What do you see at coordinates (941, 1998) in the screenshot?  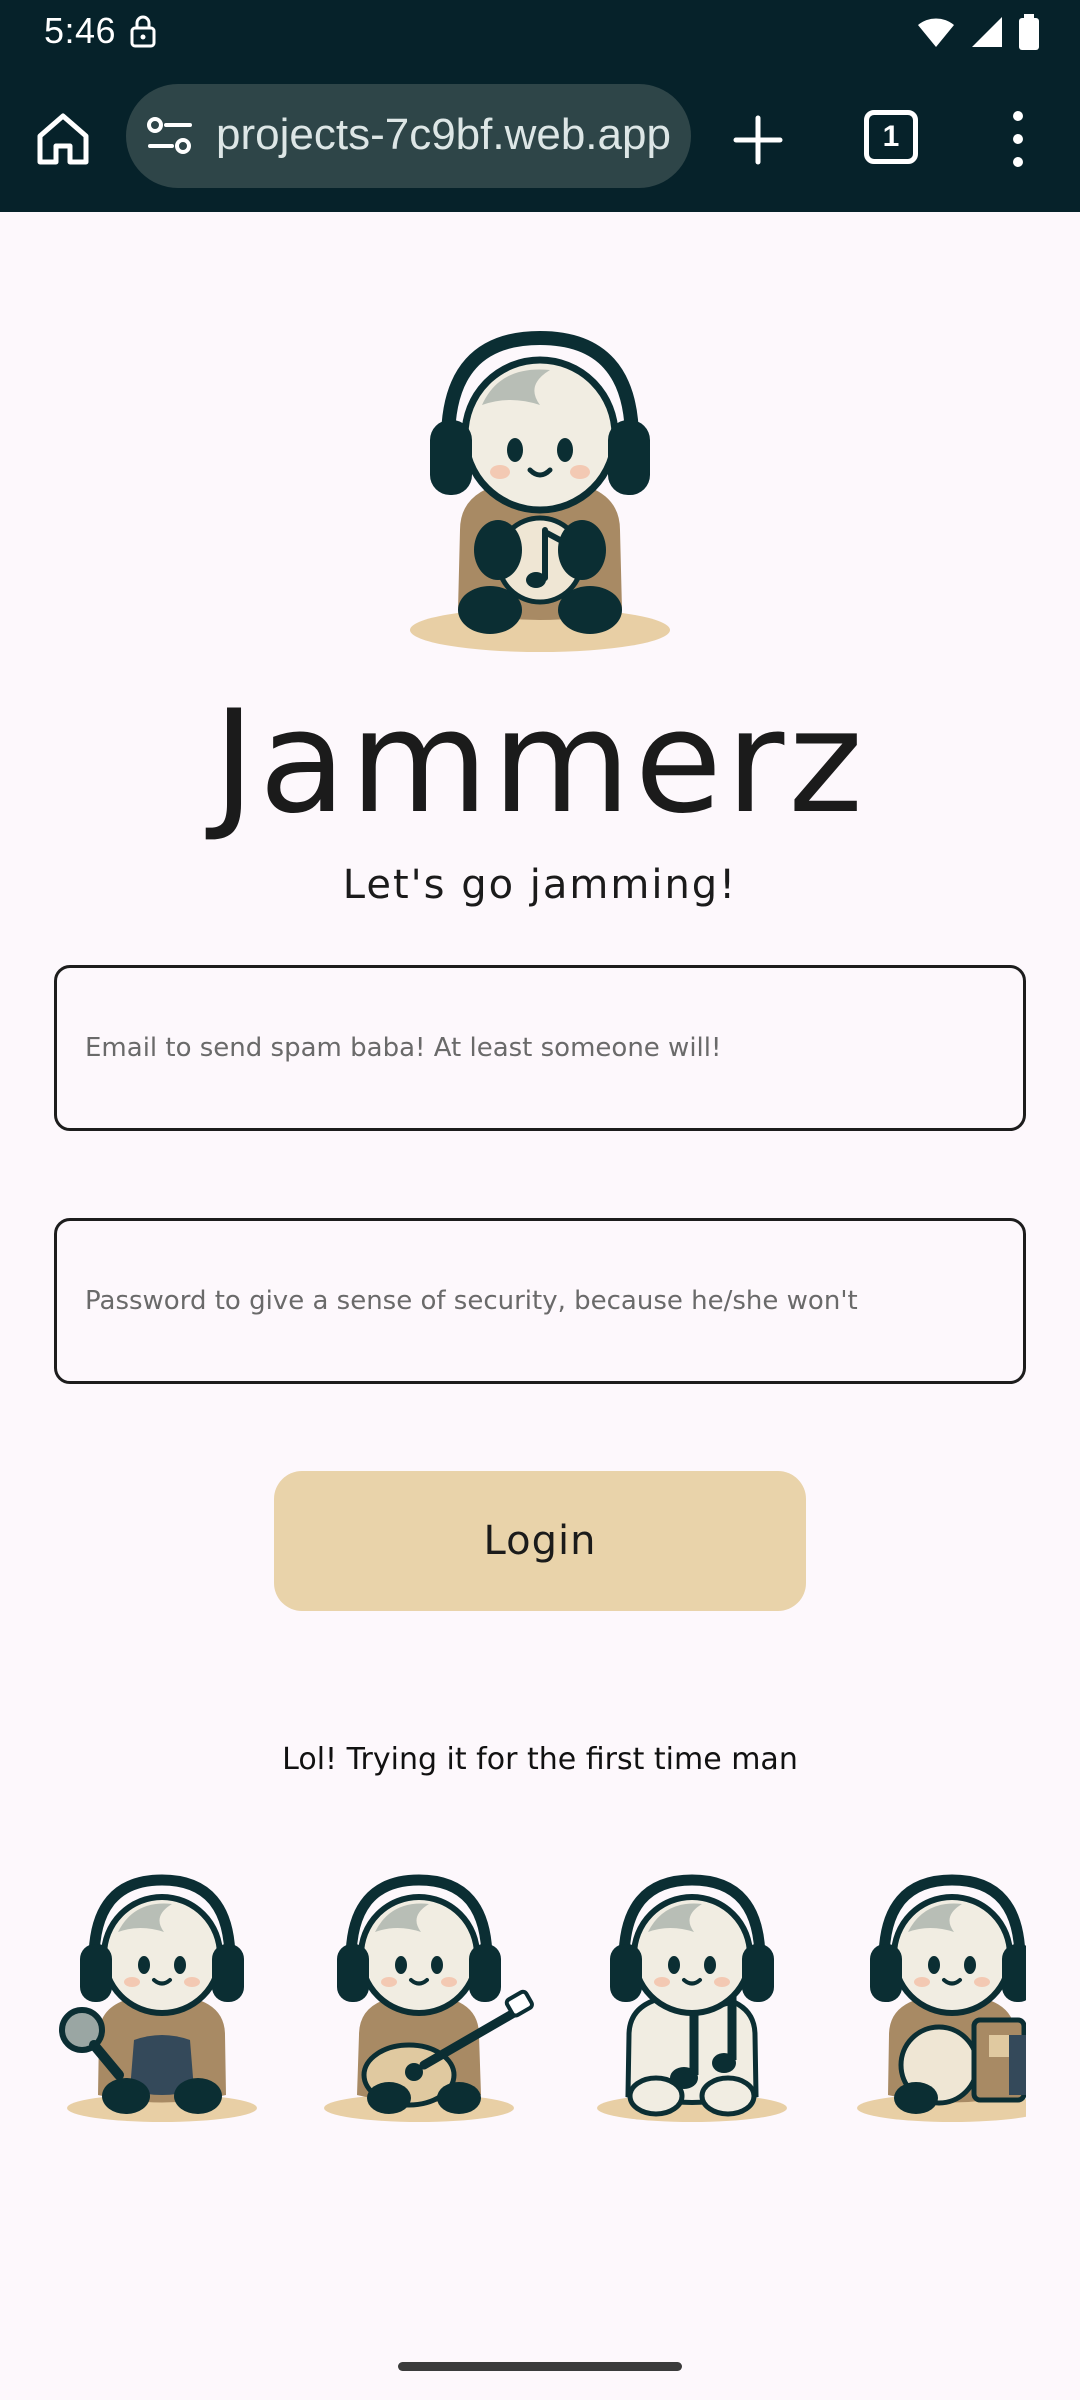 I see `mascot-drummer-image` at bounding box center [941, 1998].